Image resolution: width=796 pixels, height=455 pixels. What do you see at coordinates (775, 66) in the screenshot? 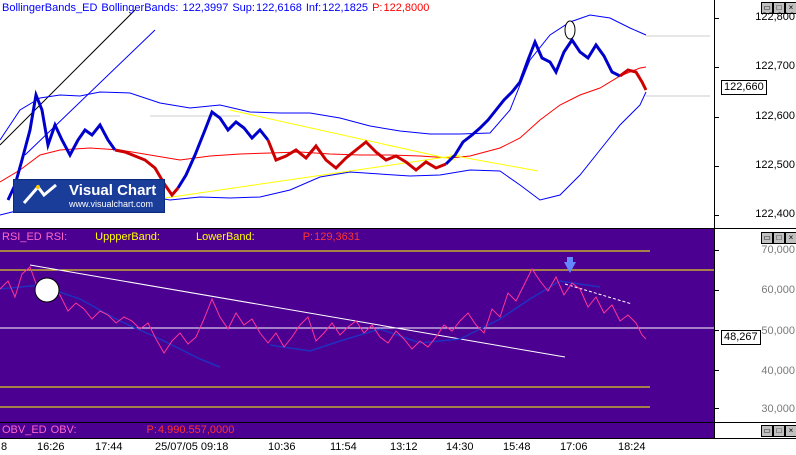
I see `price-tick-2: 122,700` at bounding box center [775, 66].